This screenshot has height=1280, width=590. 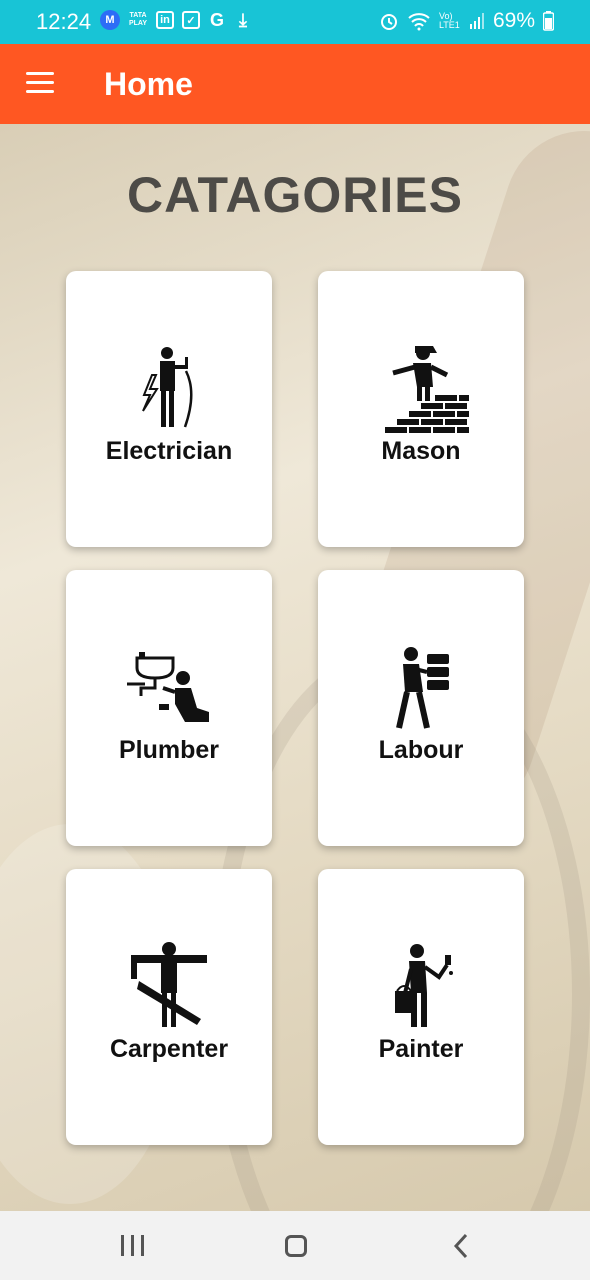 I want to click on page-title: Home, so click(x=148, y=84).